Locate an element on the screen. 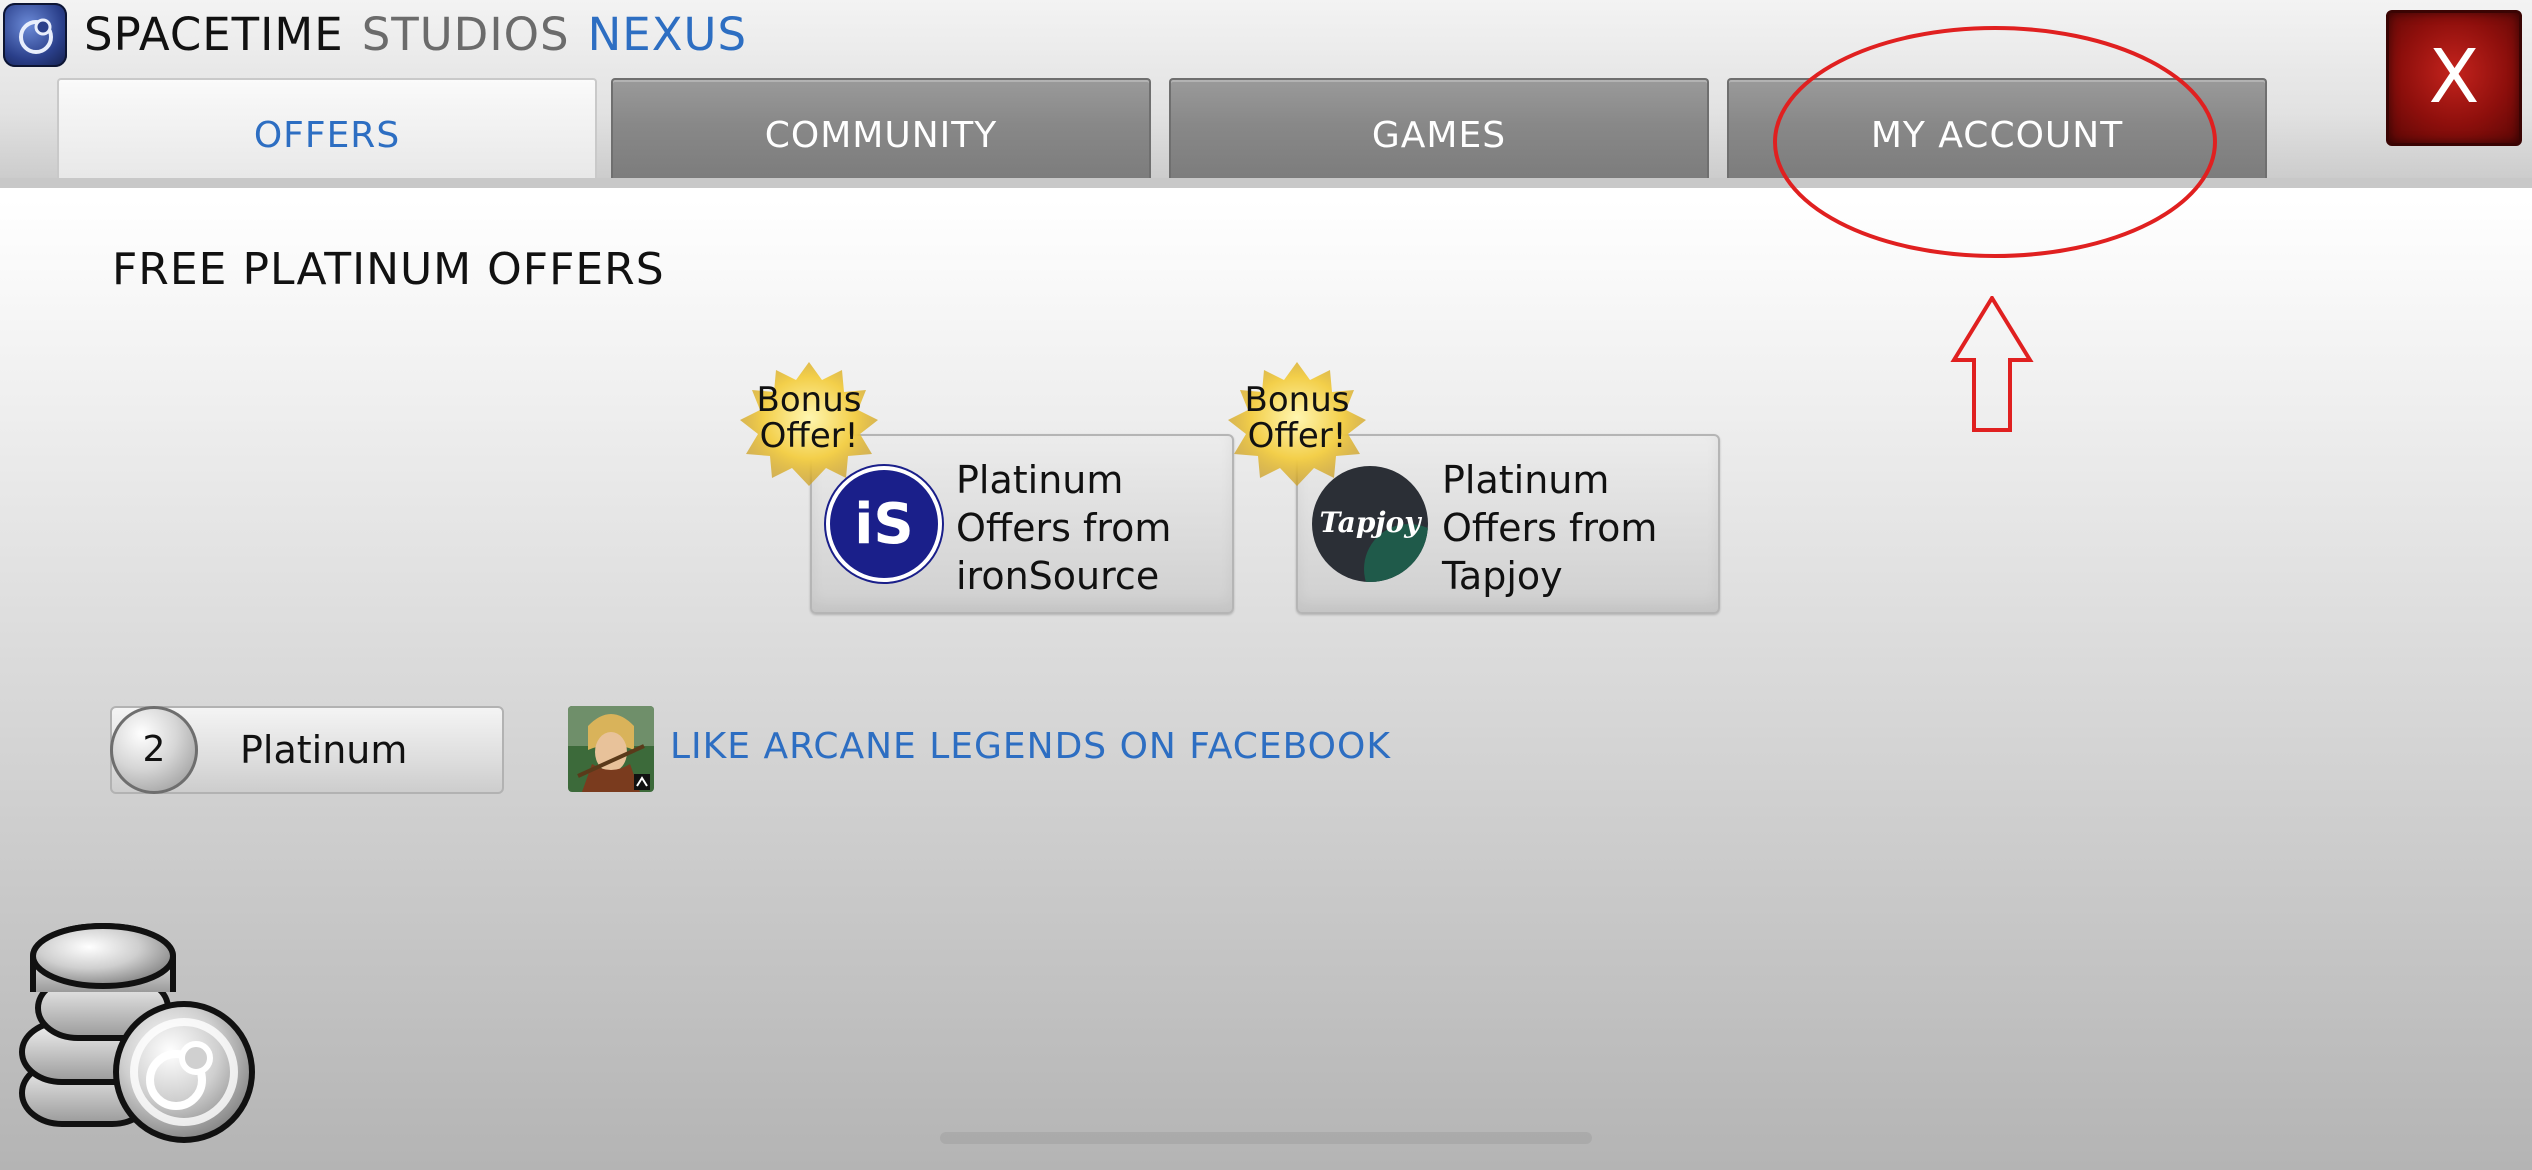  section-title: FREE PLATINUM OFFERS is located at coordinates (388, 269).